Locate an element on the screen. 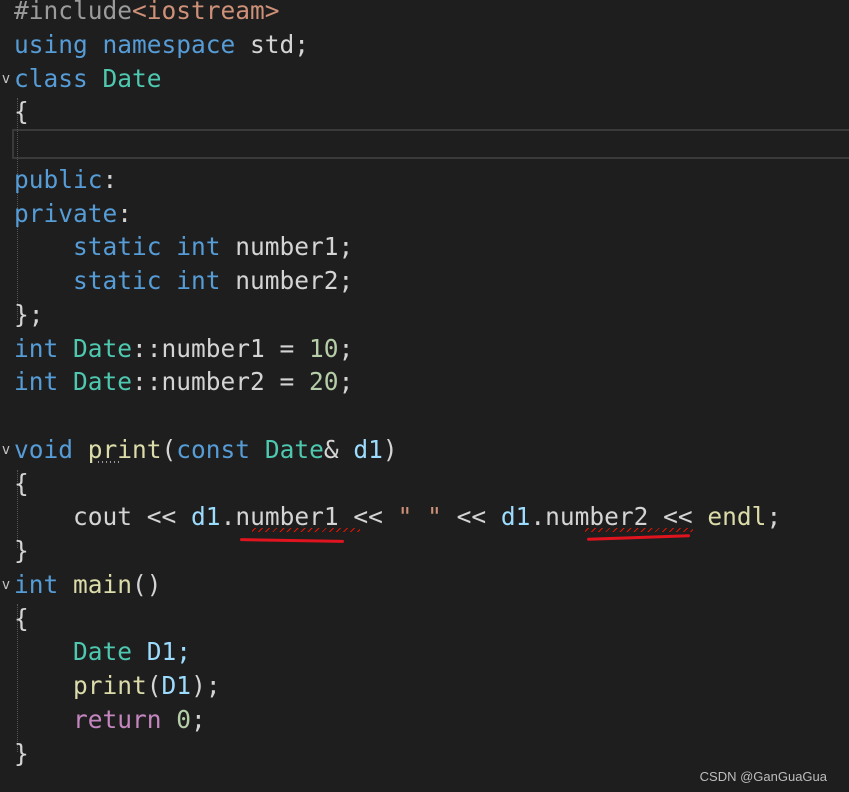 This screenshot has height=792, width=849. code-token: 0 is located at coordinates (184, 719).